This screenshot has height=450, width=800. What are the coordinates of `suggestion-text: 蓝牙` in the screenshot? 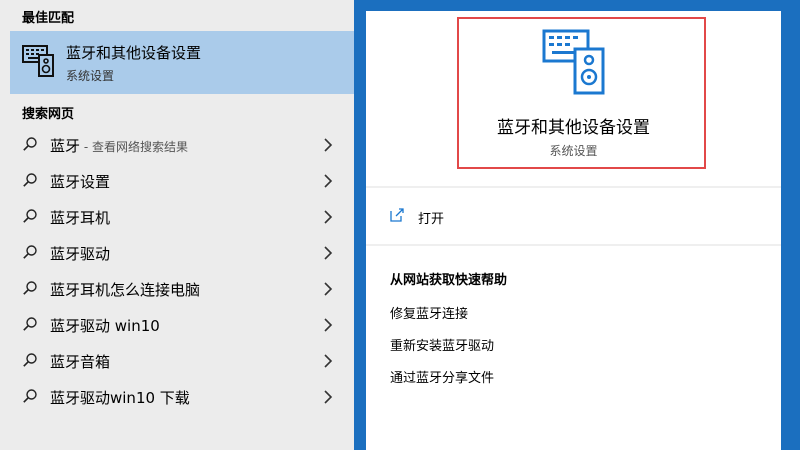 It's located at (65, 146).